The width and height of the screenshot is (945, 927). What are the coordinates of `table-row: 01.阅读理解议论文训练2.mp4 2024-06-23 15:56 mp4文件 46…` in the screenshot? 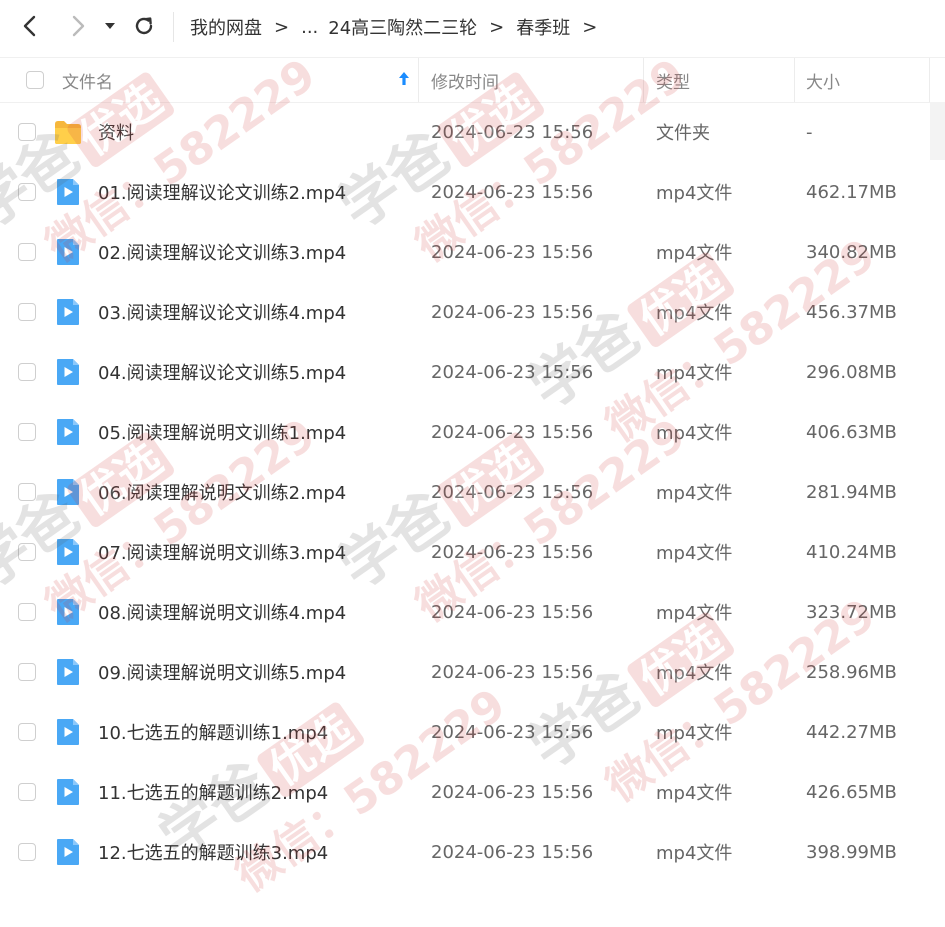 It's located at (465, 192).